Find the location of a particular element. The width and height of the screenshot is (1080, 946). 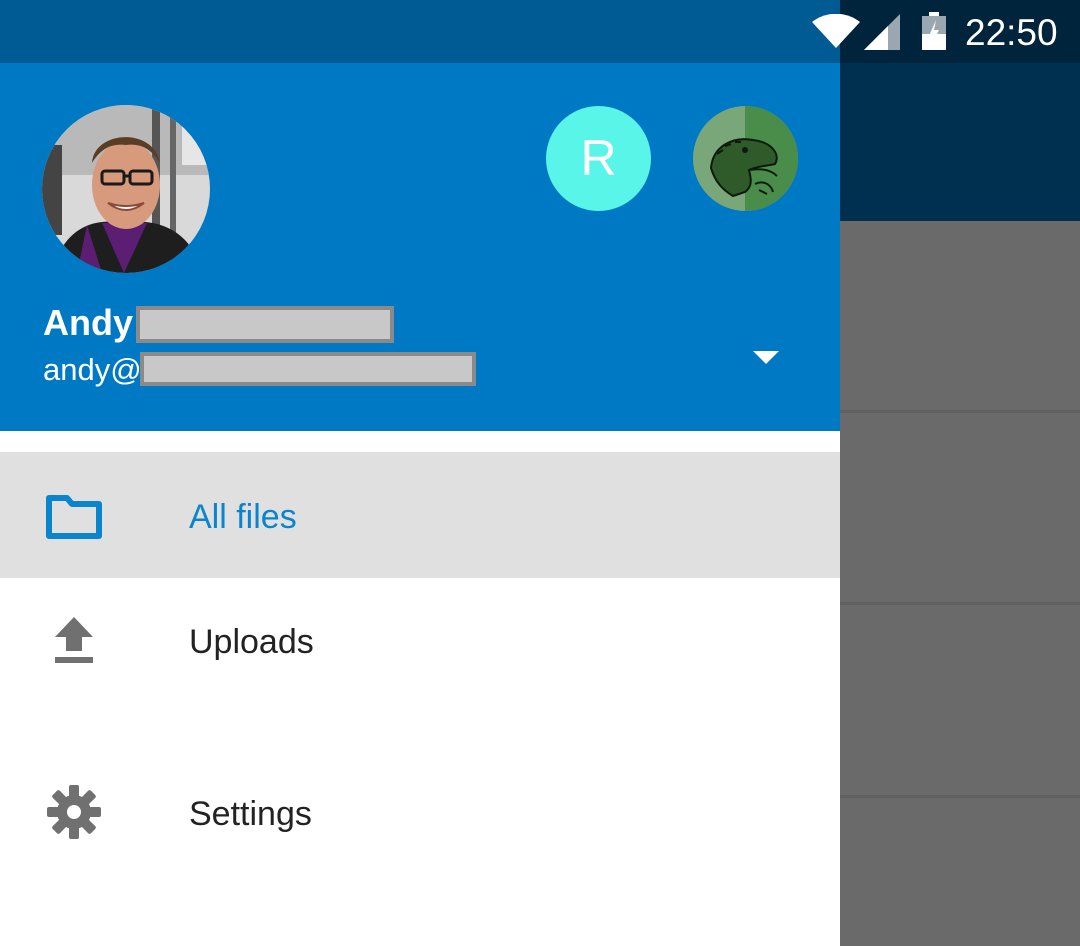

account-switcher-dropdown is located at coordinates (766, 358).